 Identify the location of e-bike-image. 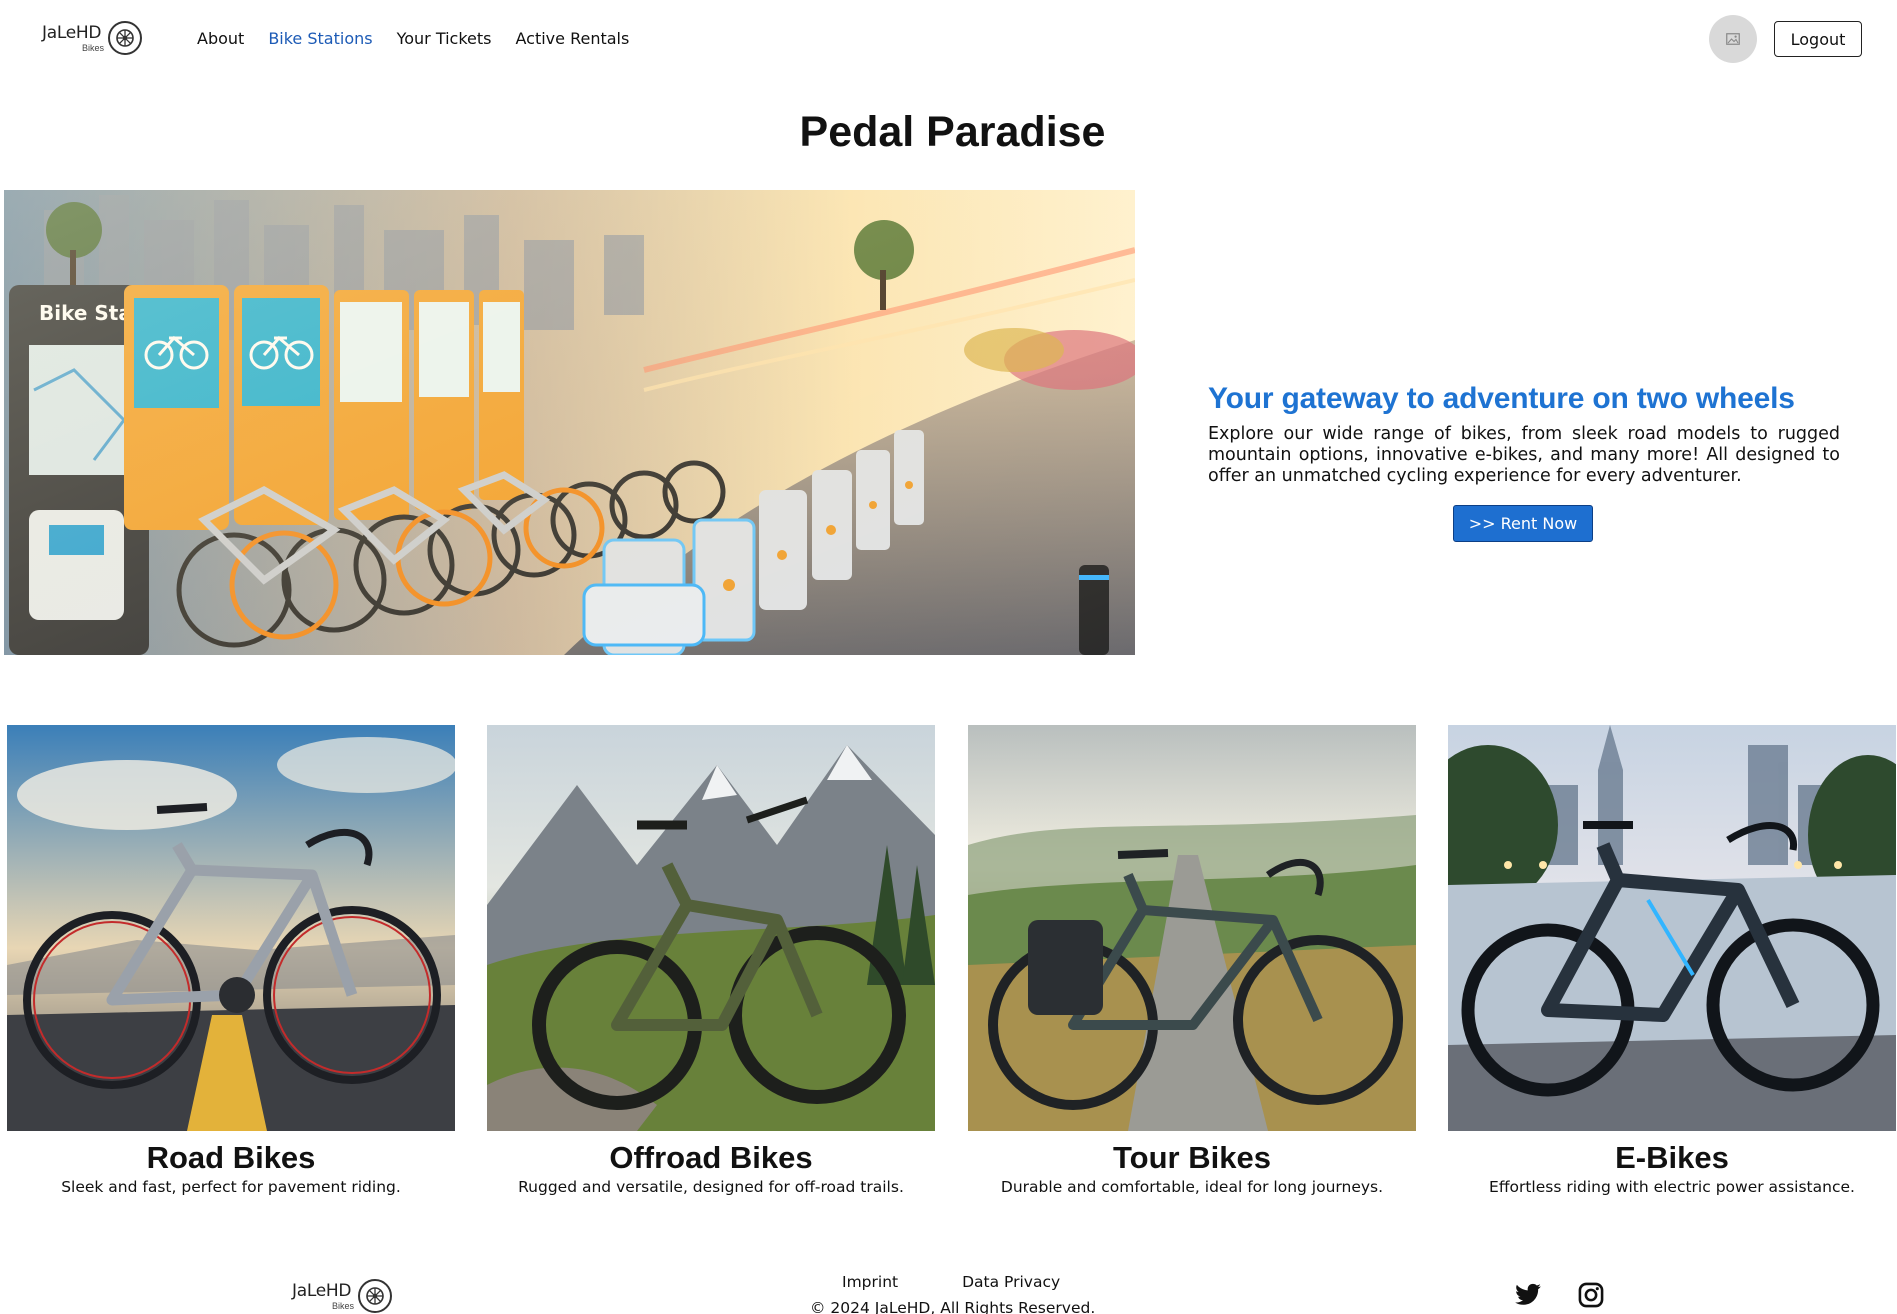
(1672, 928).